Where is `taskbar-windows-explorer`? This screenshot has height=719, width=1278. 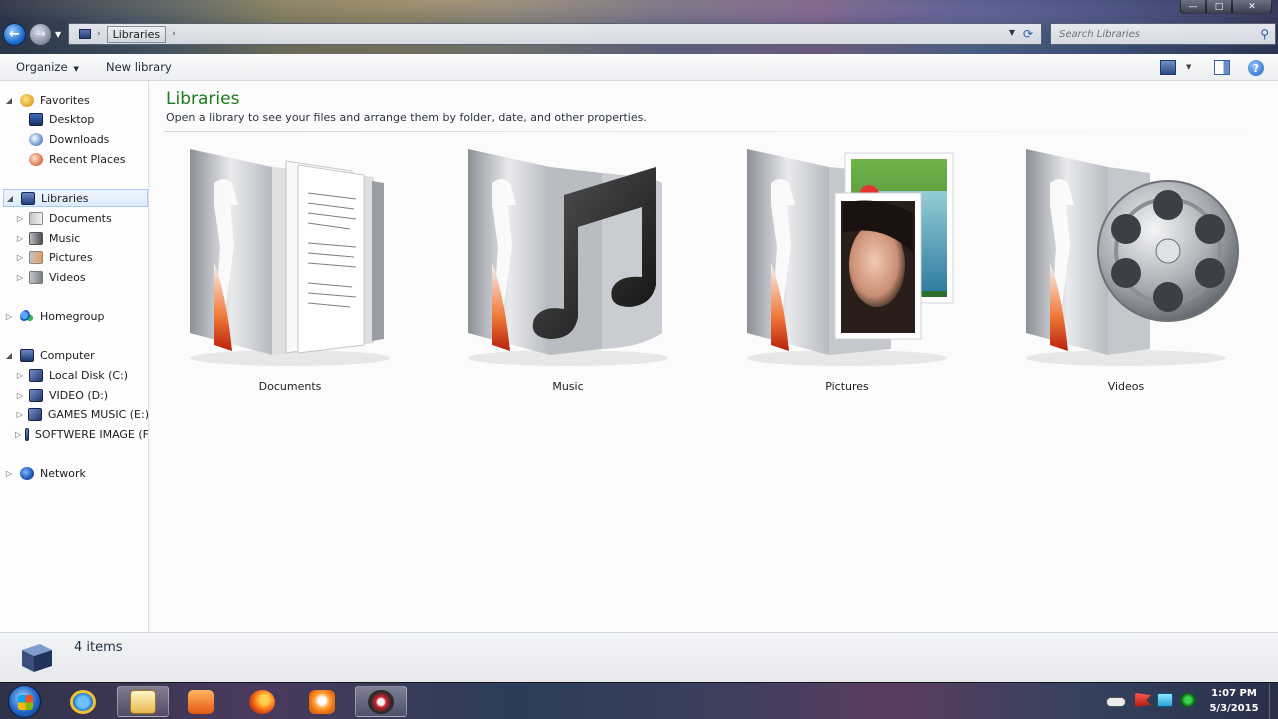
taskbar-windows-explorer is located at coordinates (143, 701).